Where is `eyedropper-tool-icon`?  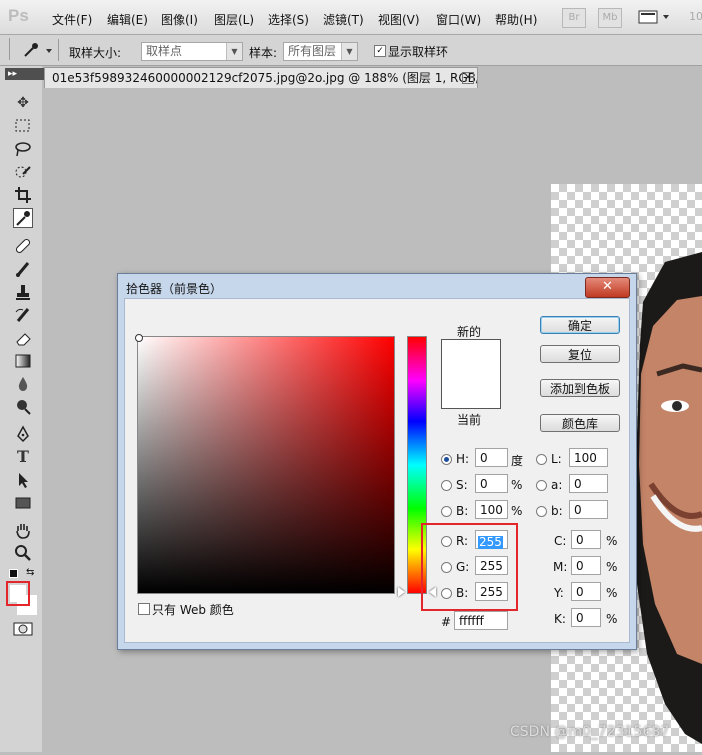 eyedropper-tool-icon is located at coordinates (23, 218).